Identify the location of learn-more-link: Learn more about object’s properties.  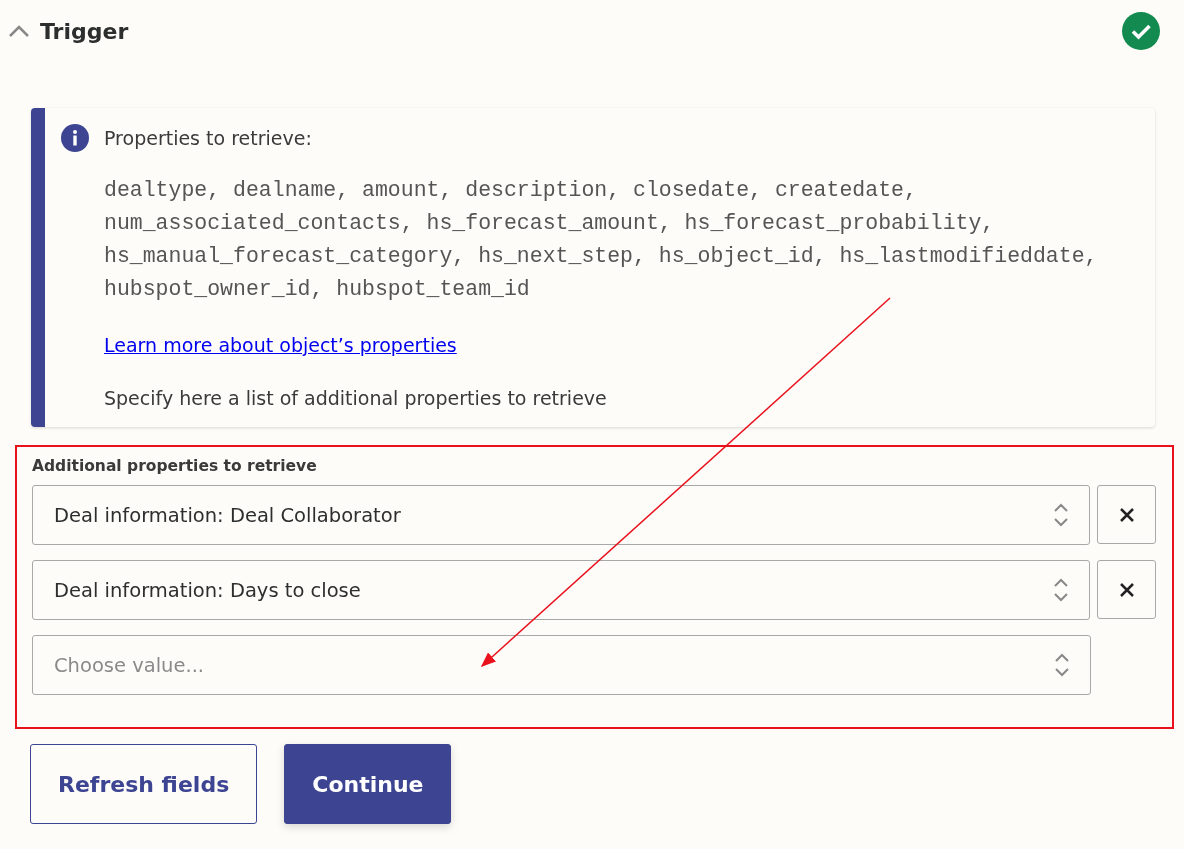
(280, 345).